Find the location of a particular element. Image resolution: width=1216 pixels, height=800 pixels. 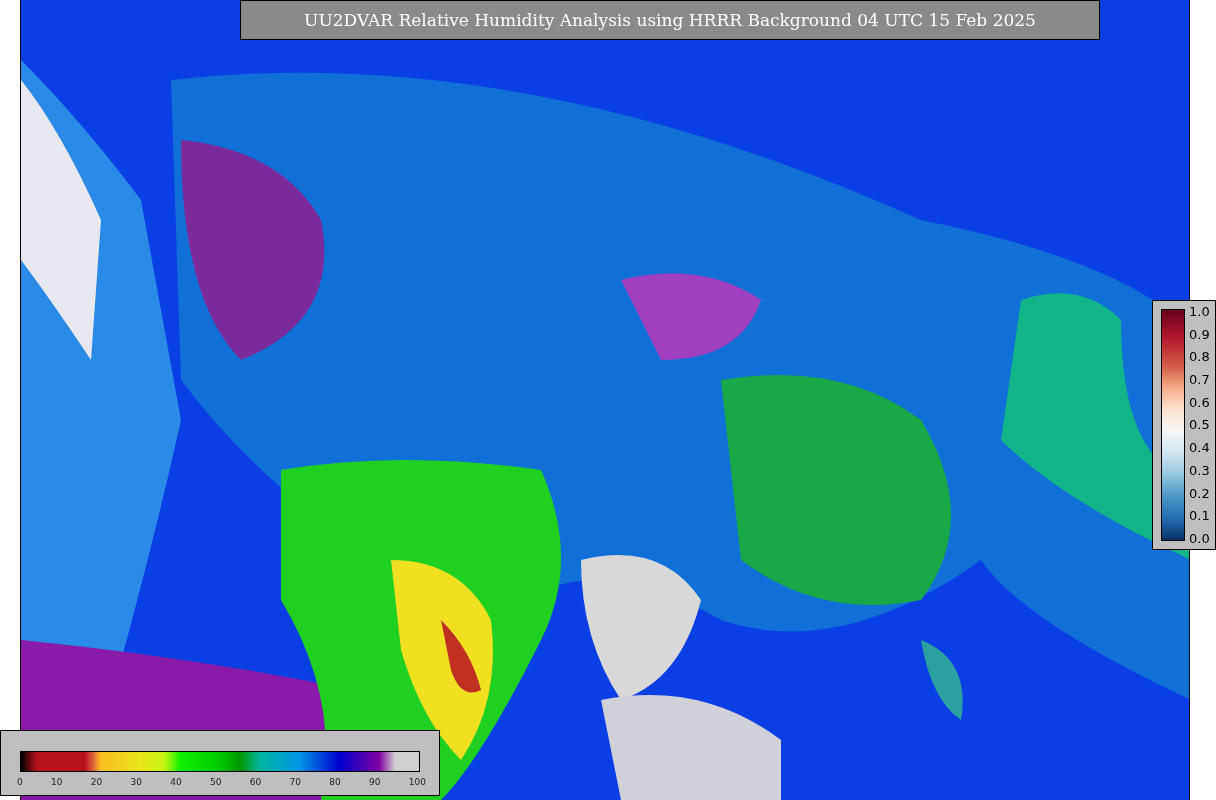

scale-label: 90 is located at coordinates (375, 782).